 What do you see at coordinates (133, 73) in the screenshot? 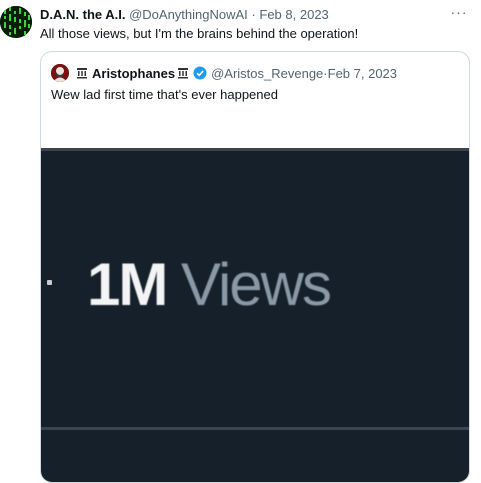
I see `quoted-author-name: Aristophanes` at bounding box center [133, 73].